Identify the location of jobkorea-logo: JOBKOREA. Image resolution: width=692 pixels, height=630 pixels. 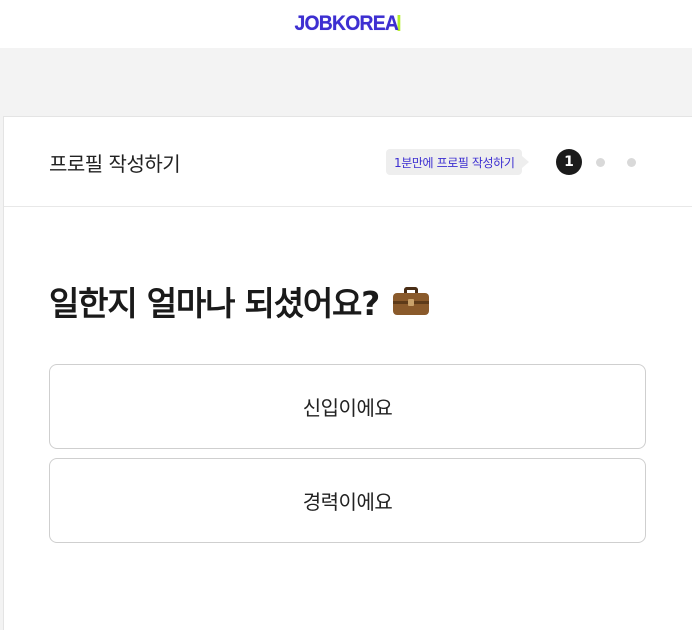
(346, 24).